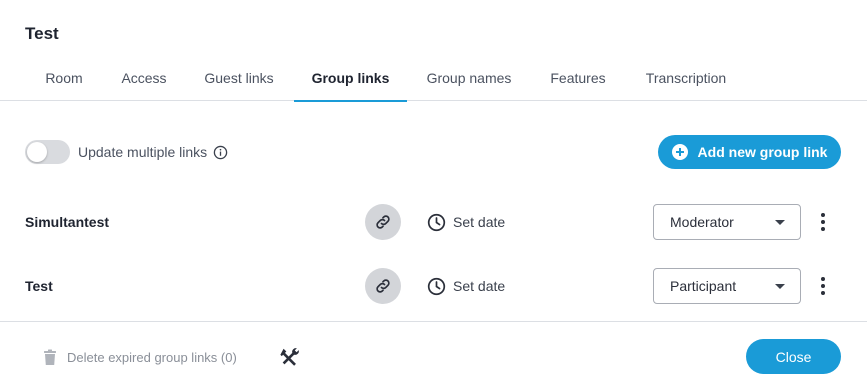 The image size is (867, 384). What do you see at coordinates (469, 78) in the screenshot?
I see `tab-group-names: Group names` at bounding box center [469, 78].